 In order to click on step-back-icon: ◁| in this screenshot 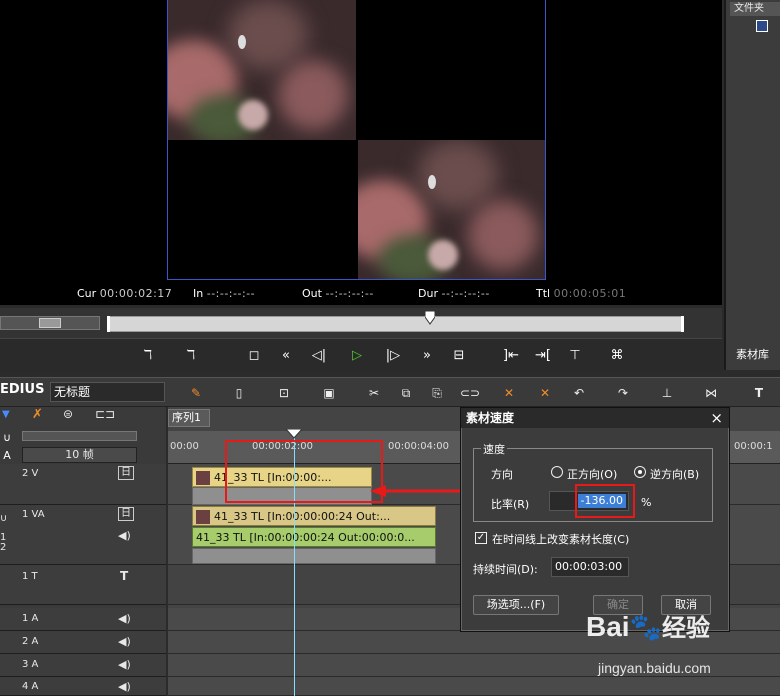, I will do `click(319, 356)`.